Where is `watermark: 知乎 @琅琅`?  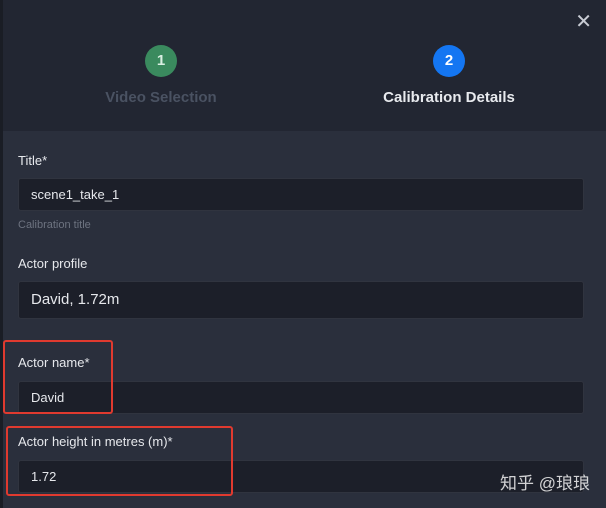
watermark: 知乎 @琅琅 is located at coordinates (545, 483).